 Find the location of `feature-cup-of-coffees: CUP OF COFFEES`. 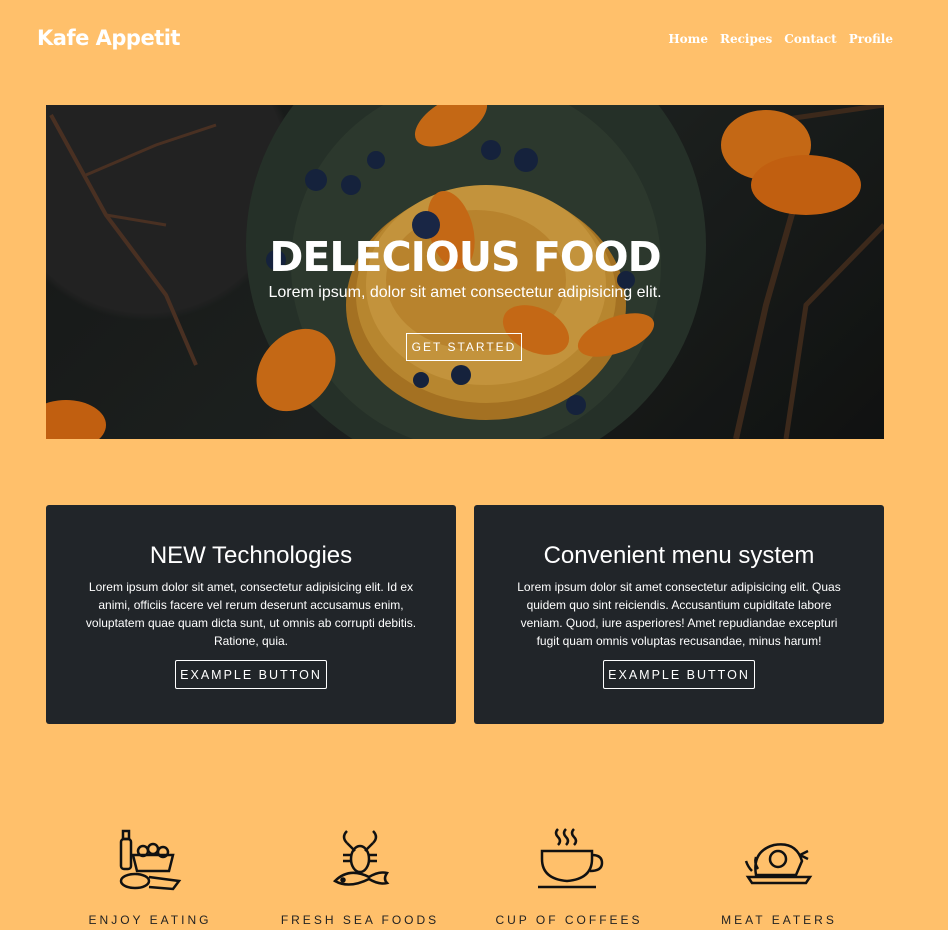

feature-cup-of-coffees: CUP OF COFFEES is located at coordinates (569, 876).